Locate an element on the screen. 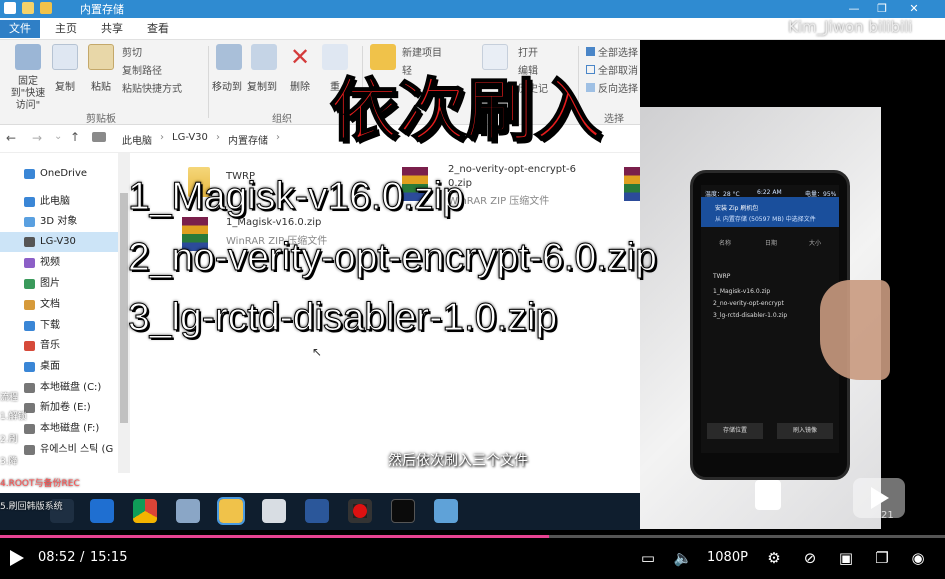  minimize-button: — is located at coordinates (854, 9).